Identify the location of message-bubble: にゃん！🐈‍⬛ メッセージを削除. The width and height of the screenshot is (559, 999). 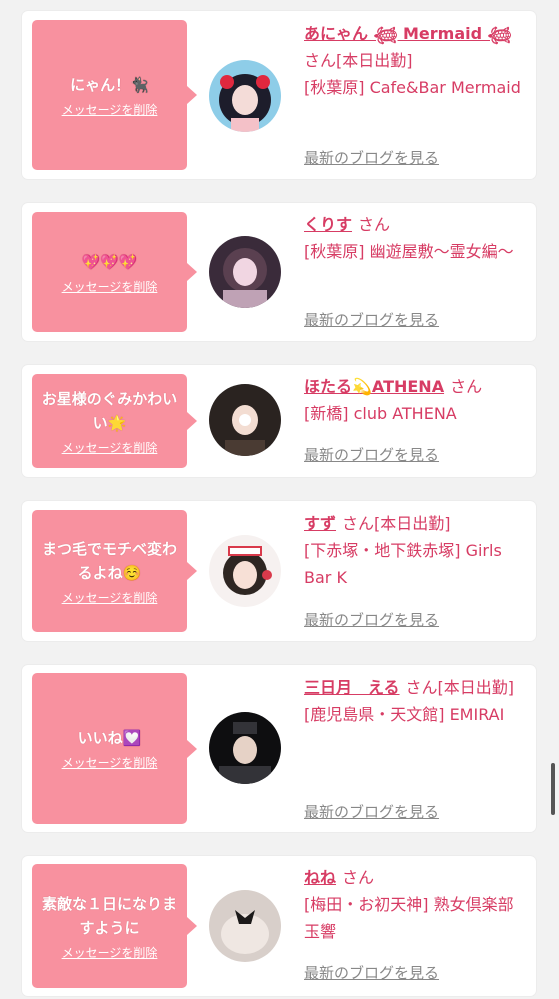
(114, 95).